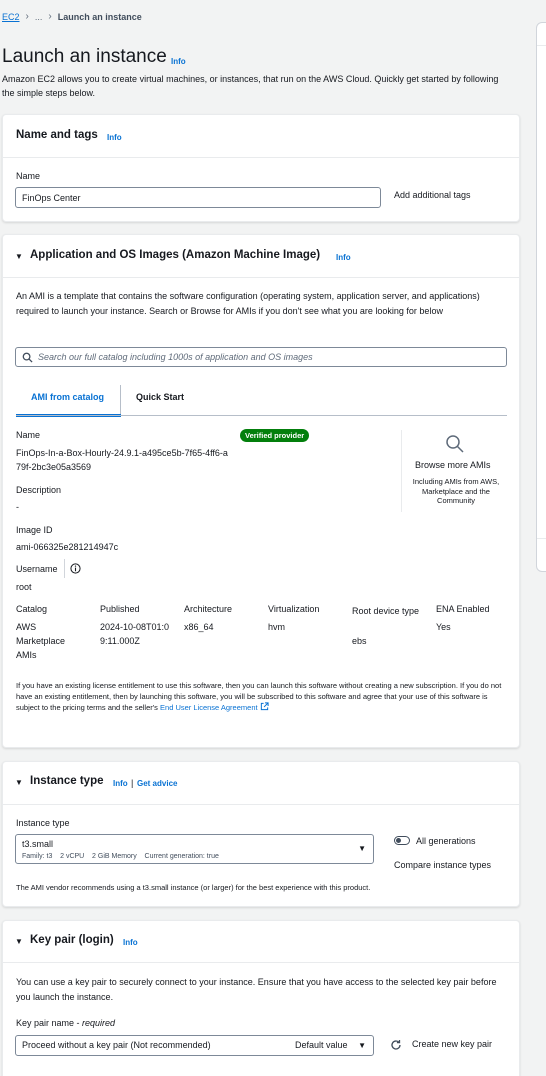 The image size is (546, 1076). I want to click on info-circle-icon, so click(75, 568).